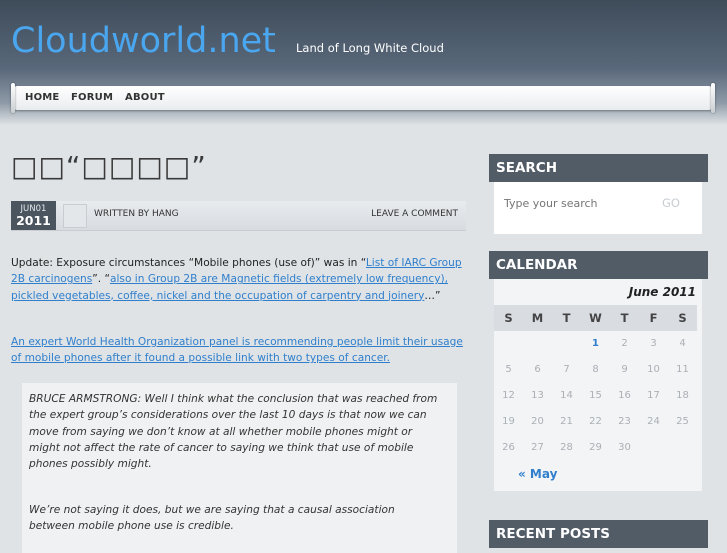  I want to click on author-avatar, so click(75, 216).